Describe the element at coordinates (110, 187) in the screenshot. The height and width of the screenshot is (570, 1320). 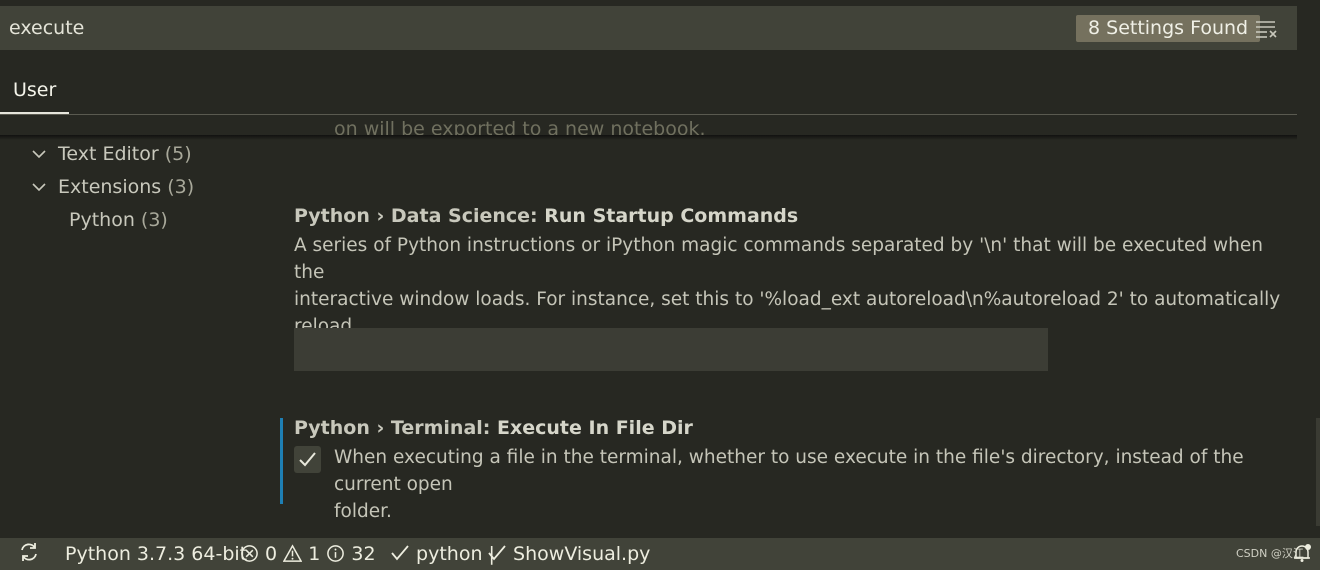
I see `toc-label: Extensions` at that location.